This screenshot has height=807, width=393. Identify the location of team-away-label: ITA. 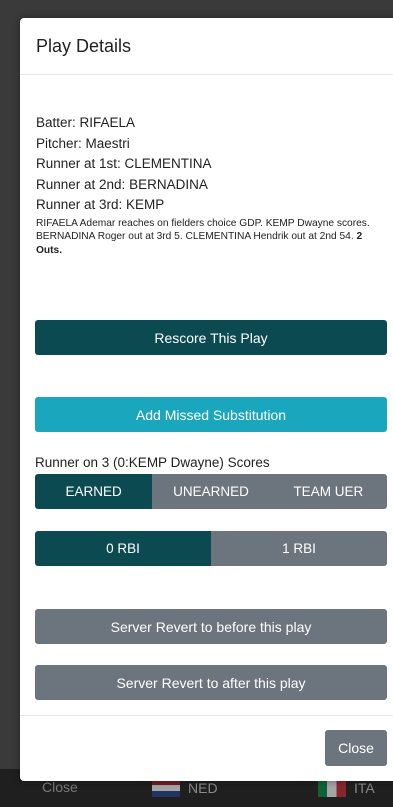
(364, 788).